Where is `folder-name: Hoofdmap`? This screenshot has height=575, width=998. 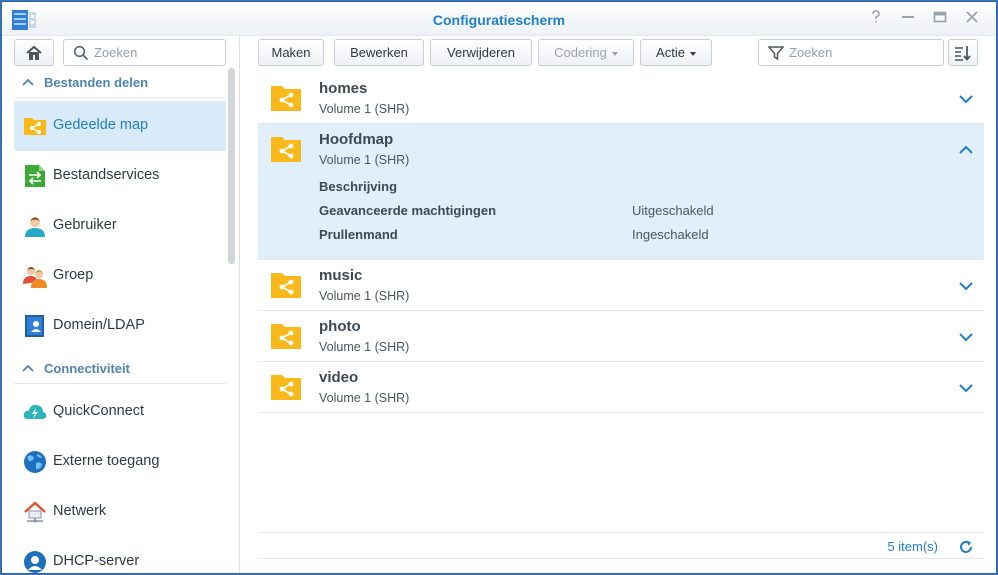 folder-name: Hoofdmap is located at coordinates (356, 139).